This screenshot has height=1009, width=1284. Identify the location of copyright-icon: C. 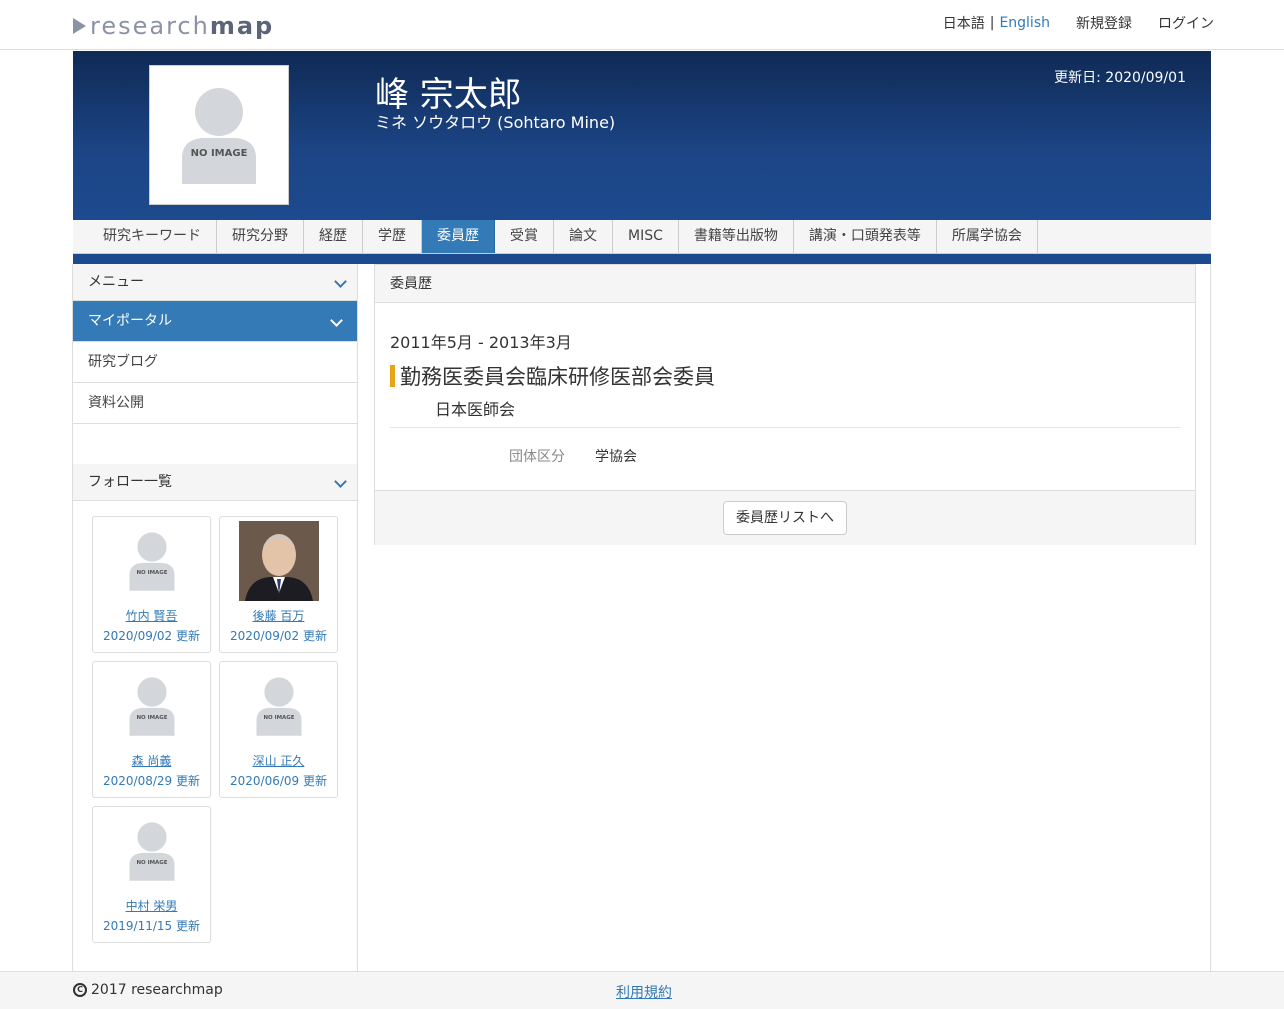
(80, 990).